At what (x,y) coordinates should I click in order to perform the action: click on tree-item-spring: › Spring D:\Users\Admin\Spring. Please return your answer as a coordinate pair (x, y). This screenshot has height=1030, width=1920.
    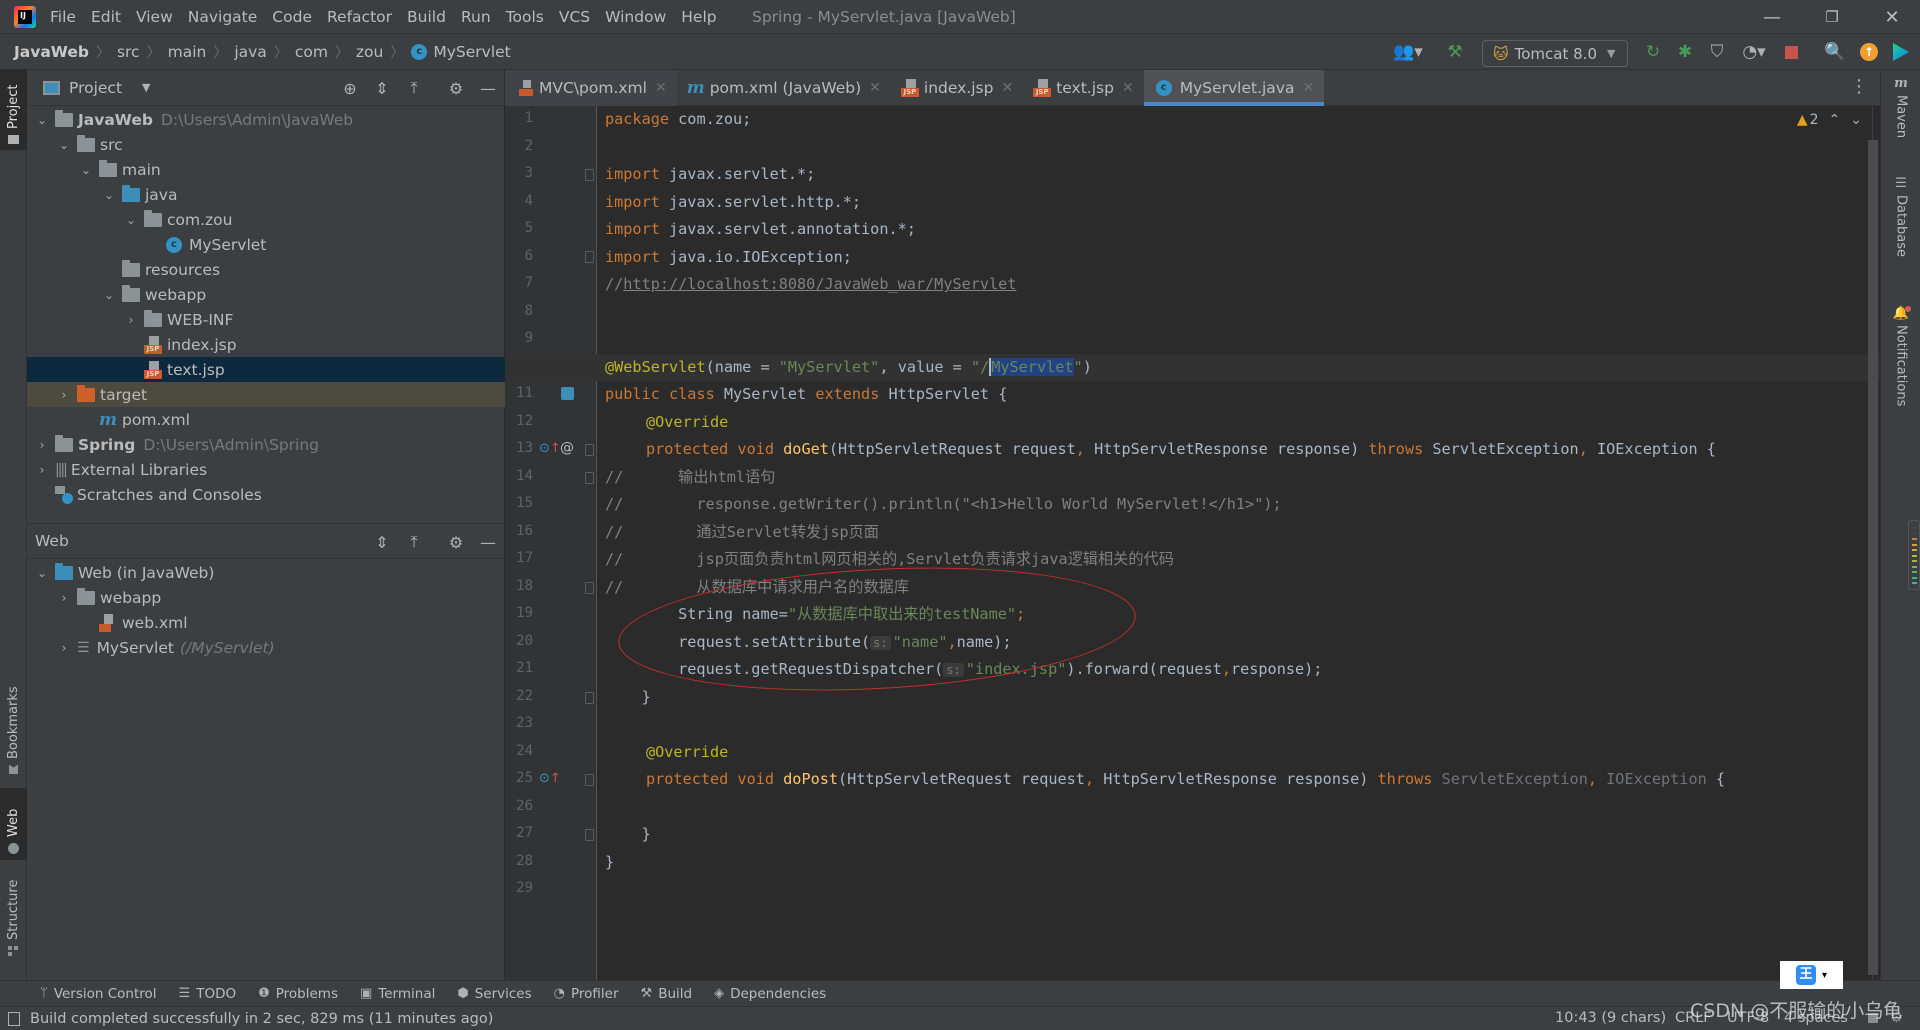
    Looking at the image, I should click on (266, 444).